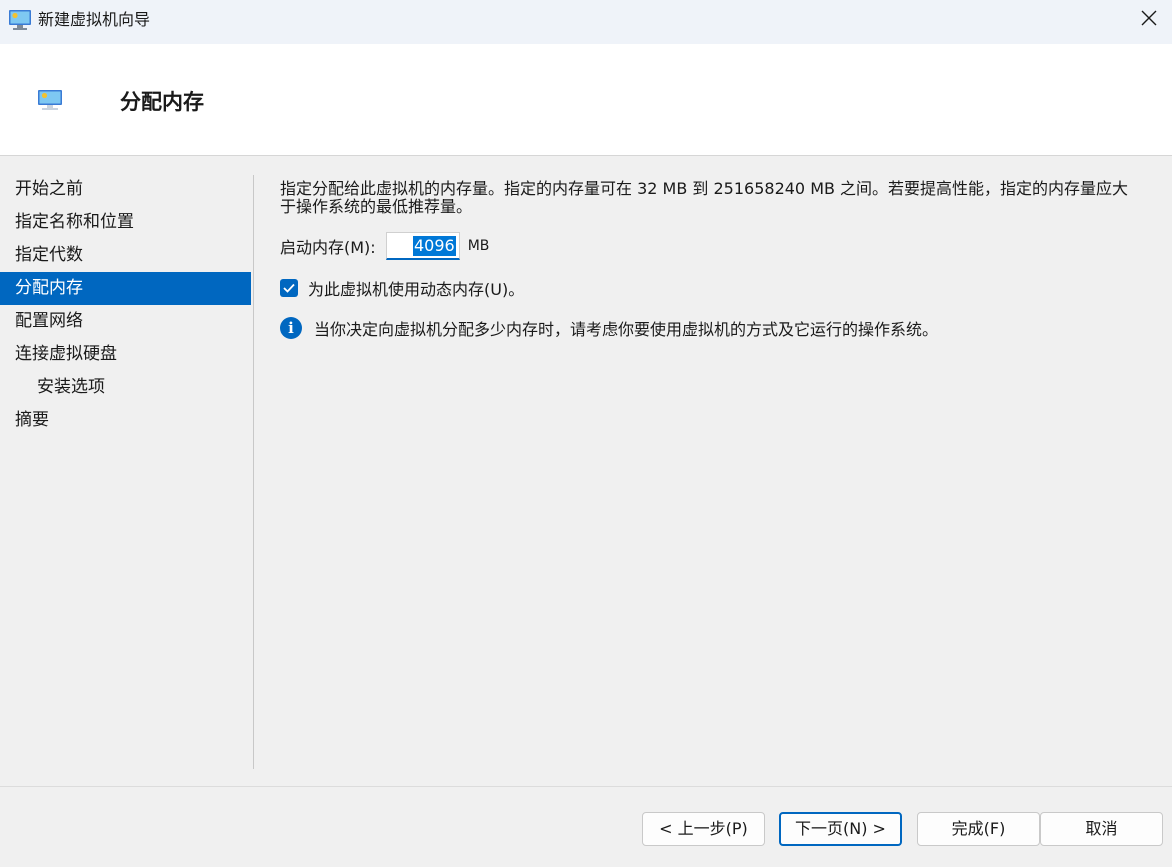  Describe the element at coordinates (162, 102) in the screenshot. I see `page-title: 分配内存` at that location.